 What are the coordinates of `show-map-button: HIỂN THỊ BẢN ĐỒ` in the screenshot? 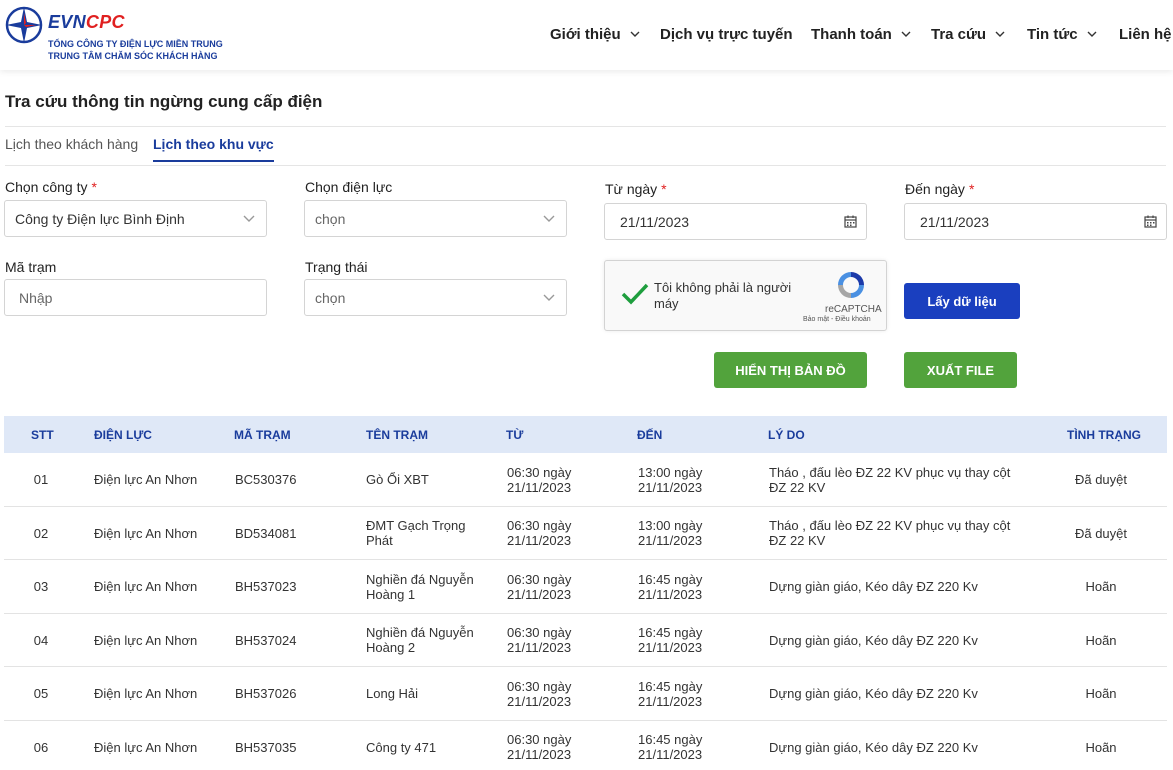 It's located at (790, 370).